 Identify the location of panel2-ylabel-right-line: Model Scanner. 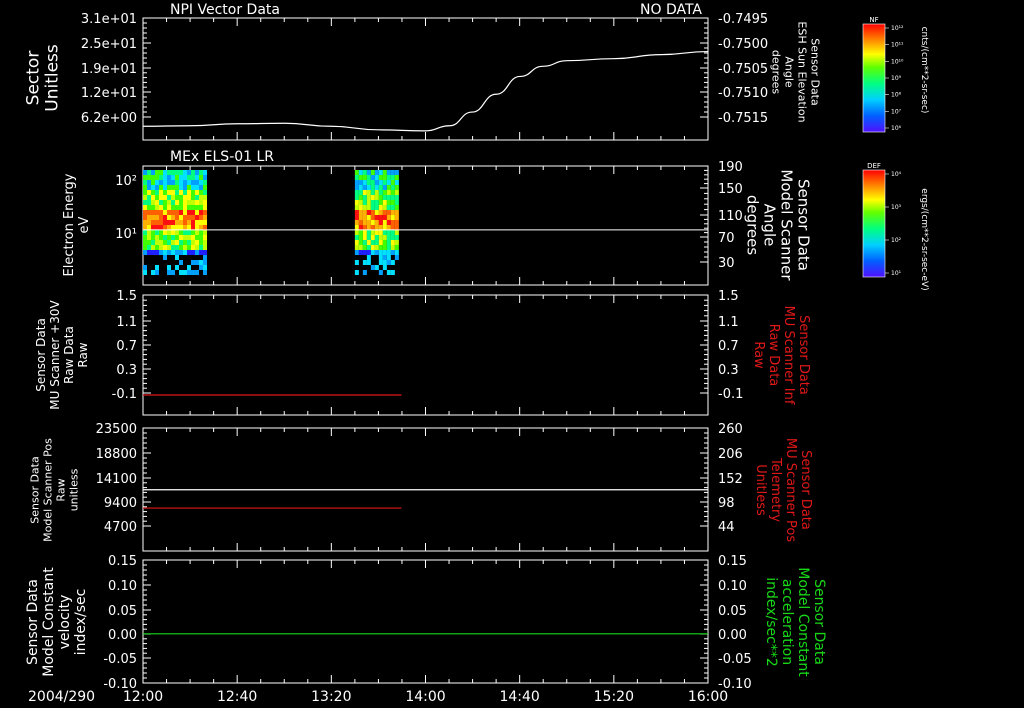
(786, 225).